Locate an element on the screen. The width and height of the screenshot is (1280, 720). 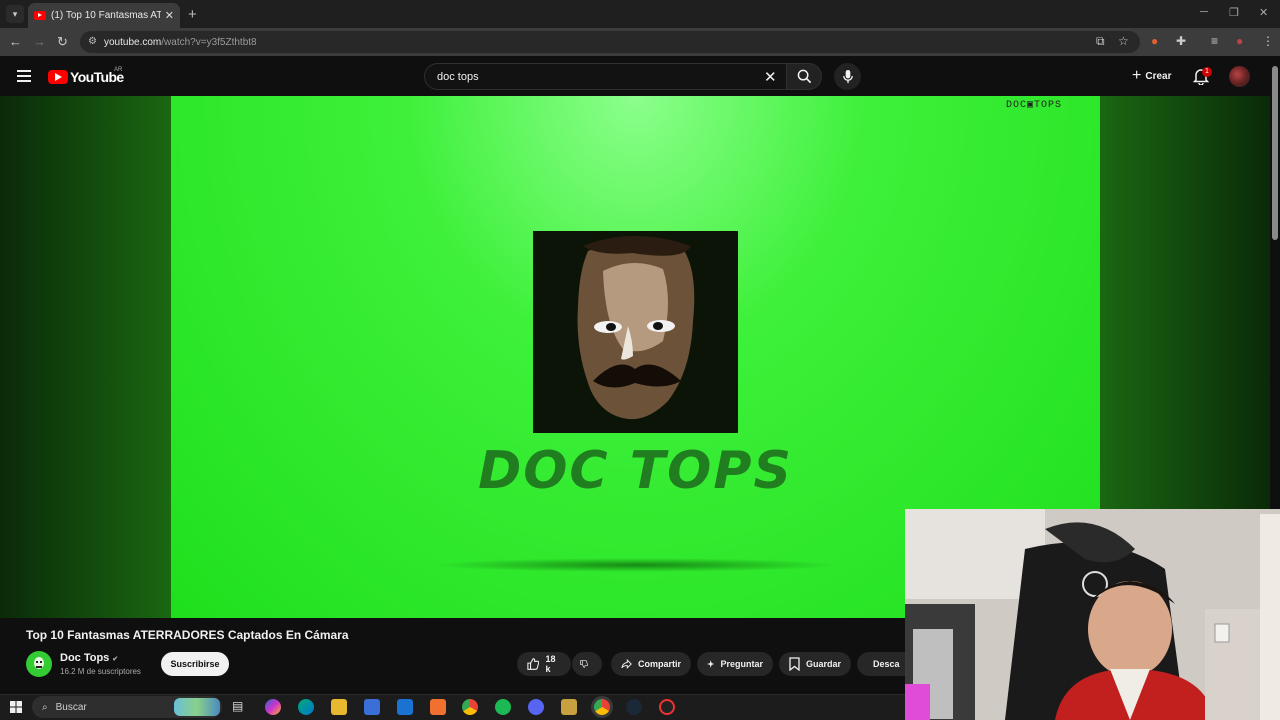
channel-avatar-icon is located at coordinates (39, 663).